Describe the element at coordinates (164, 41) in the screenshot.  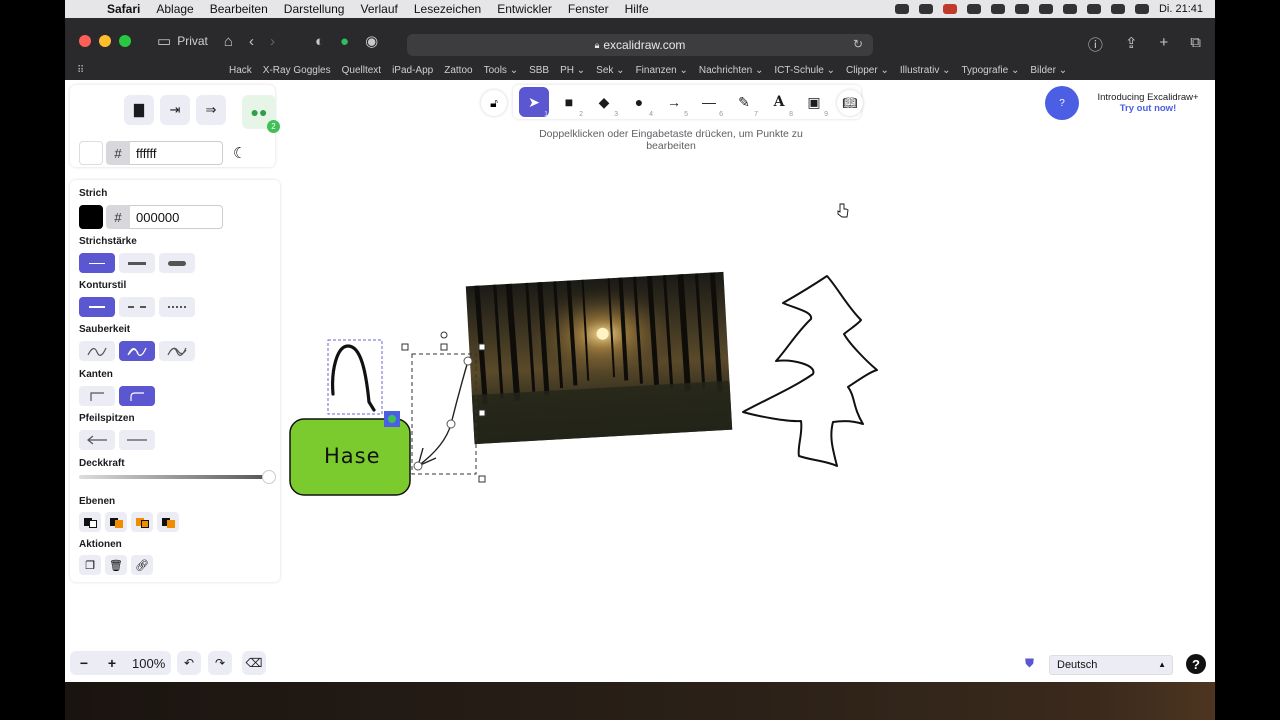
I see `sidebar-icon: ▭` at that location.